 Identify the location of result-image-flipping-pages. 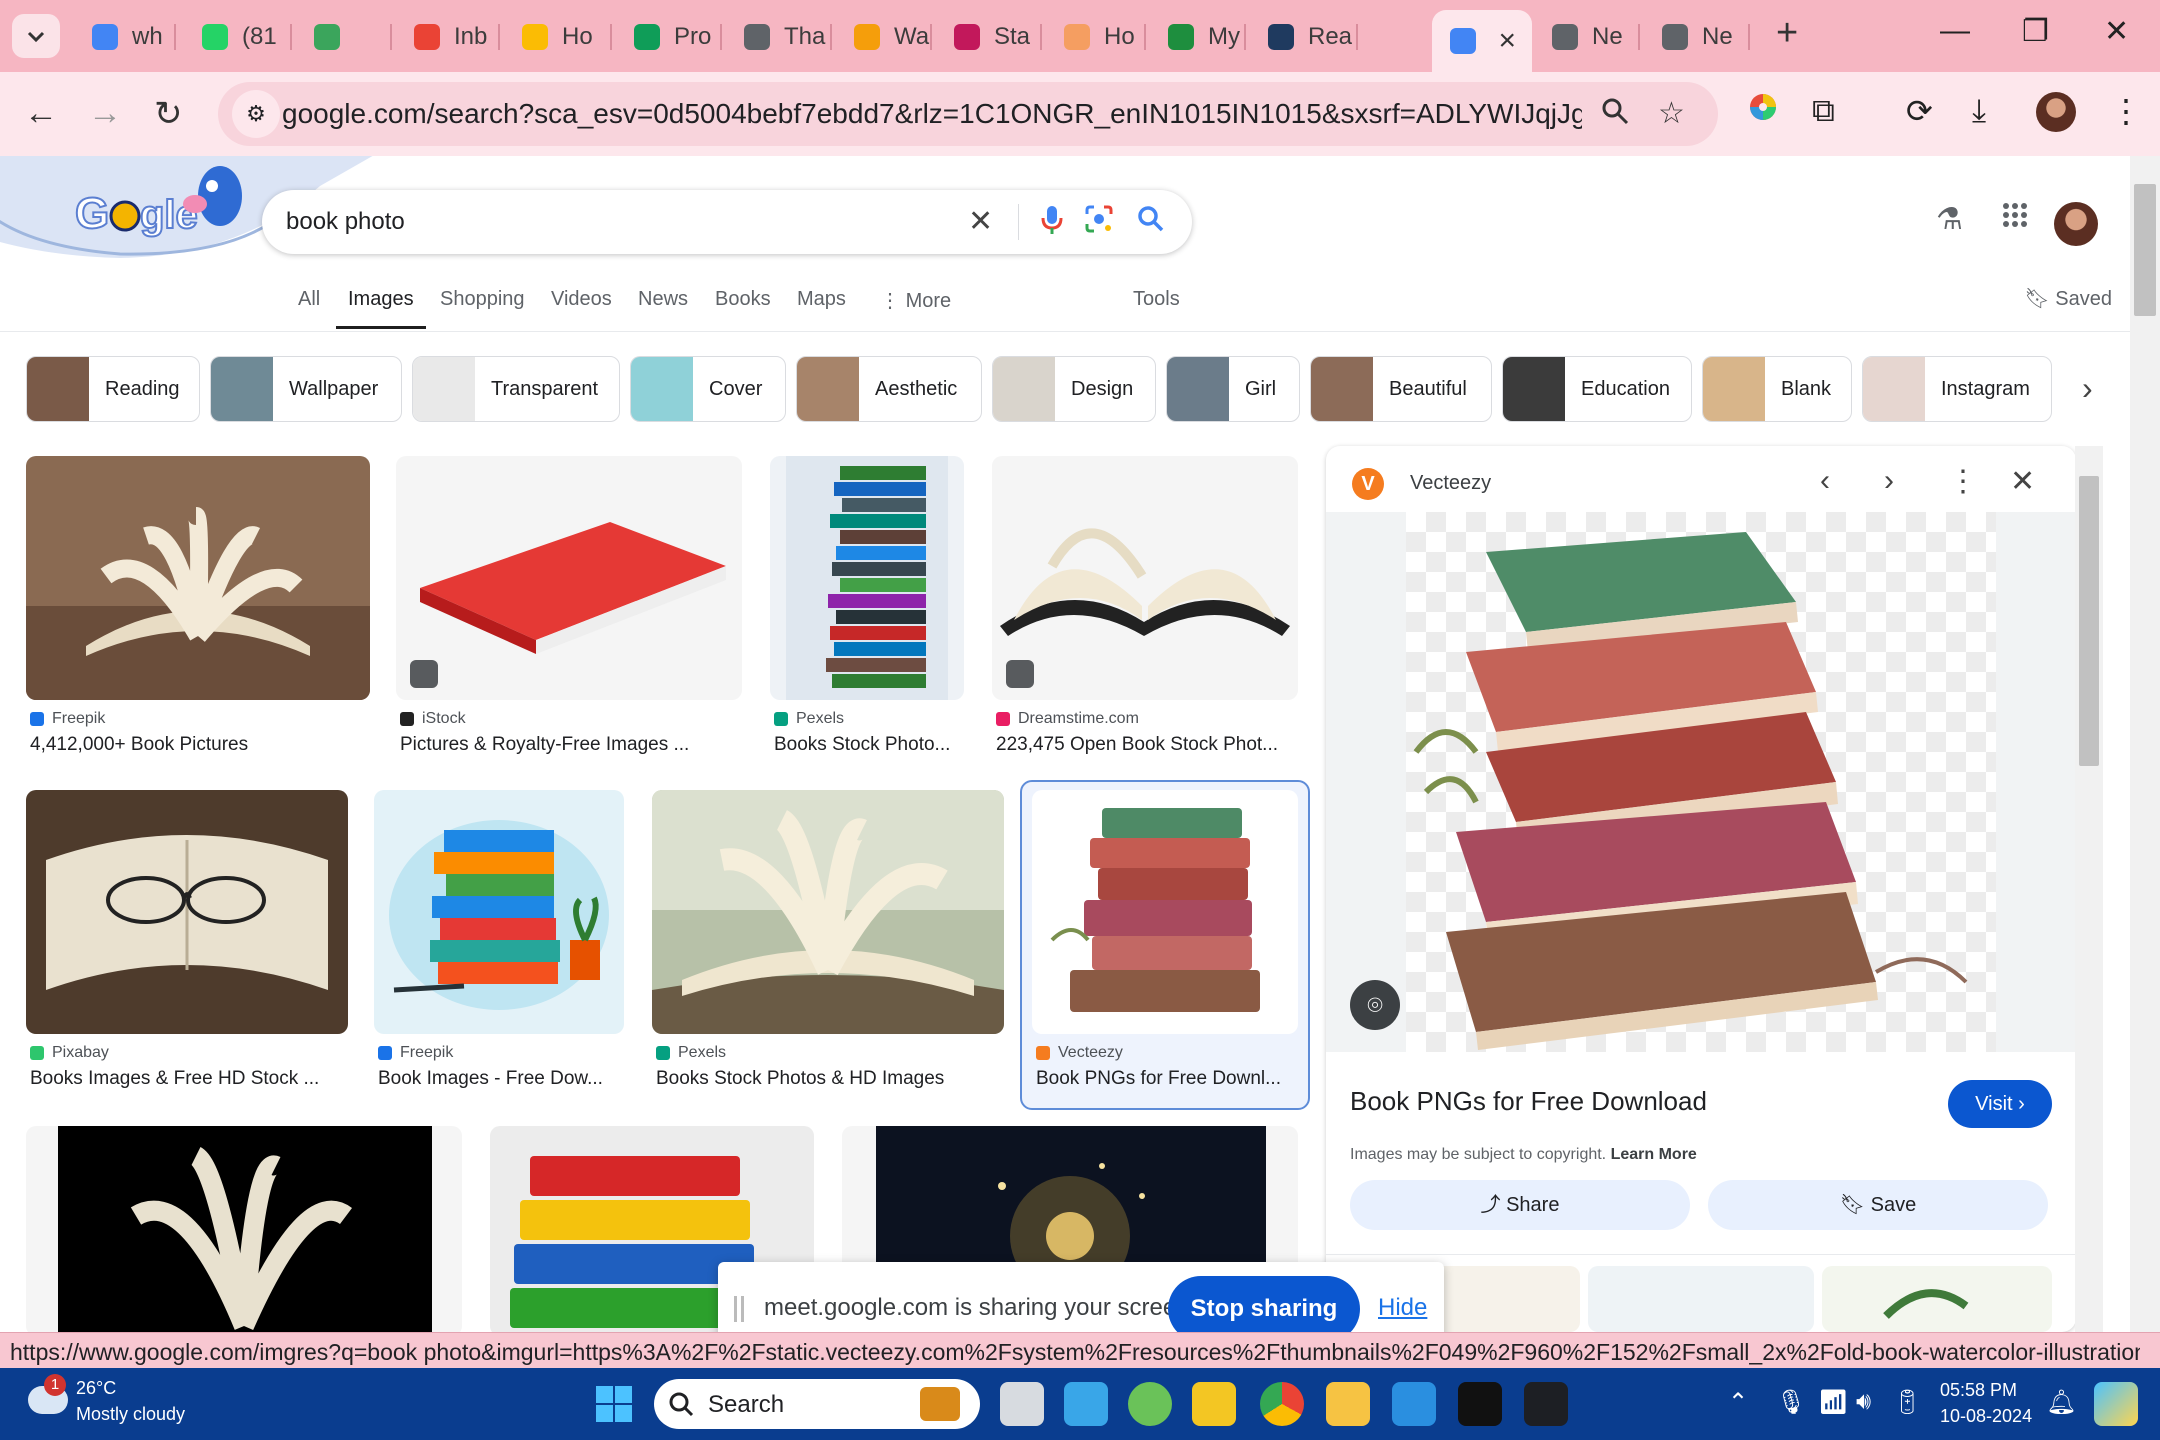
(828, 912).